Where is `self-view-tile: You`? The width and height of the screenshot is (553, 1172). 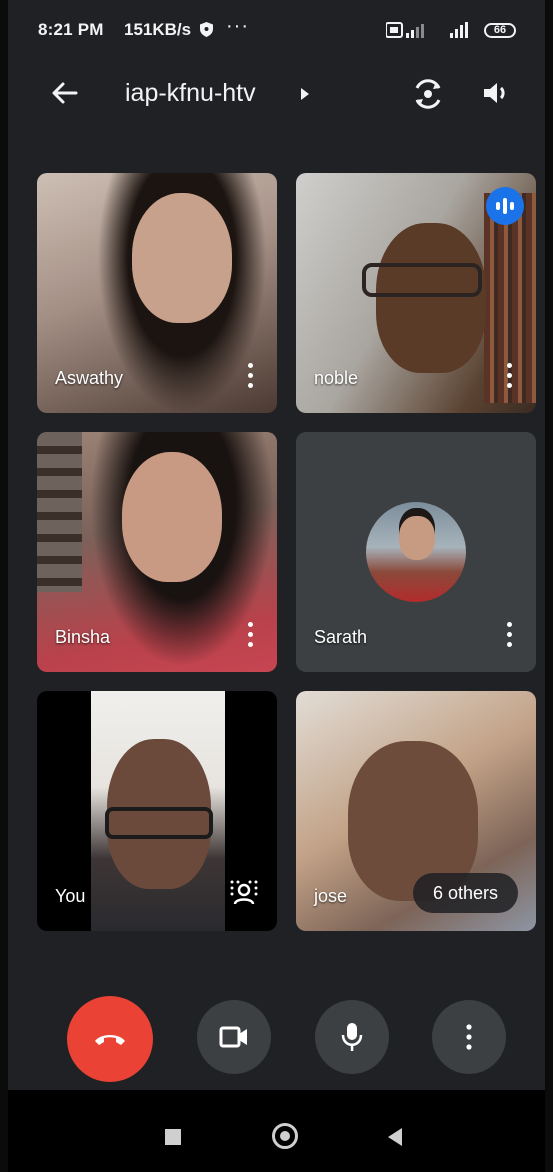 self-view-tile: You is located at coordinates (157, 811).